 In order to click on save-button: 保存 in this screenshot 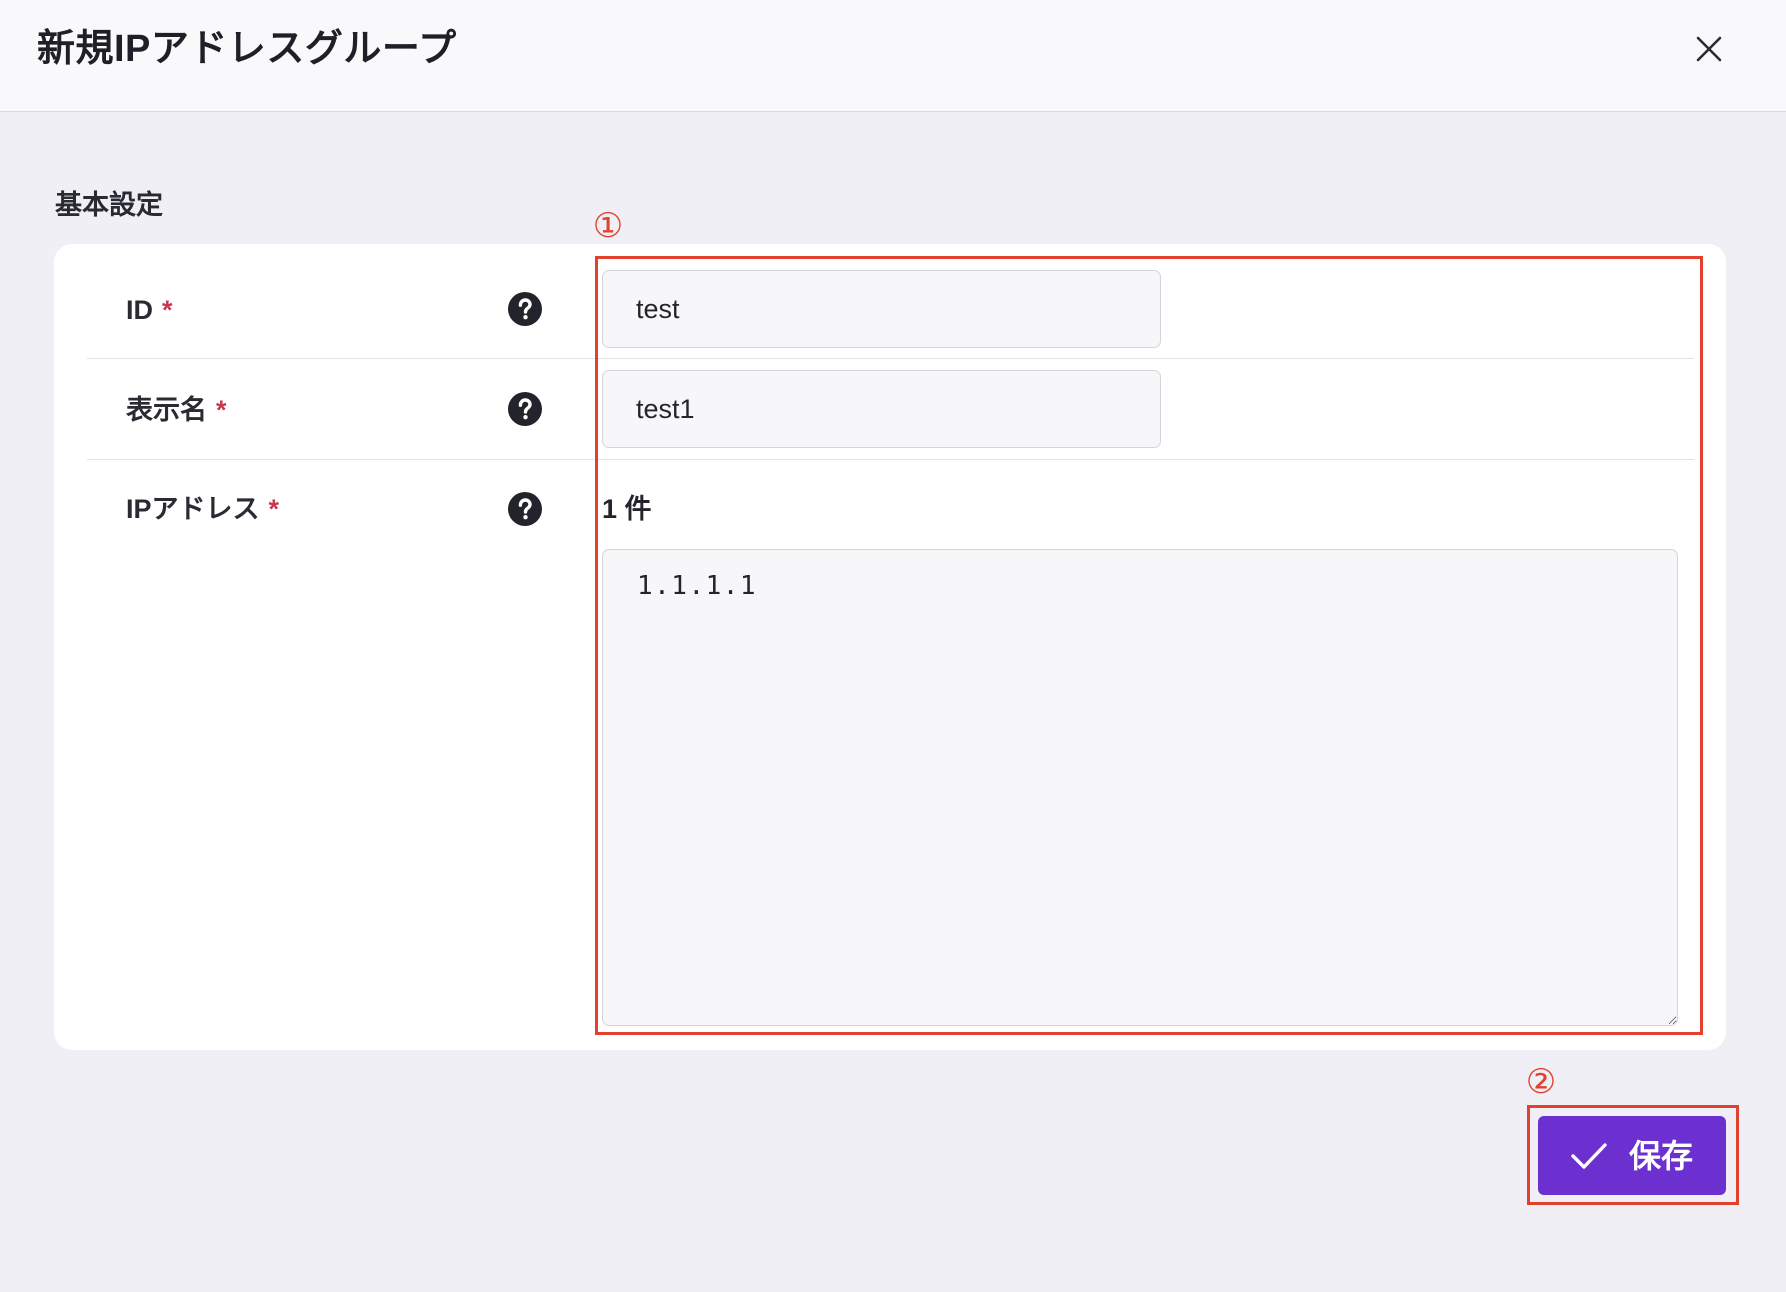, I will do `click(1632, 1155)`.